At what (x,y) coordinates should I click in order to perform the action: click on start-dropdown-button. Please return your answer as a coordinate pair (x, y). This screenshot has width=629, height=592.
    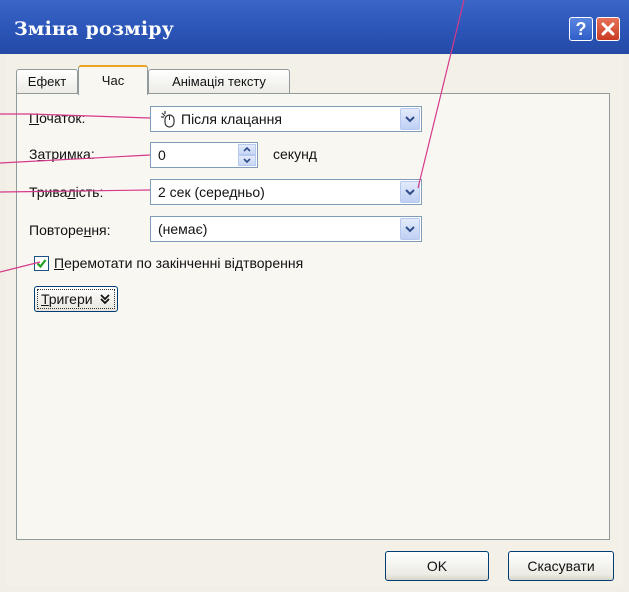
    Looking at the image, I should click on (410, 119).